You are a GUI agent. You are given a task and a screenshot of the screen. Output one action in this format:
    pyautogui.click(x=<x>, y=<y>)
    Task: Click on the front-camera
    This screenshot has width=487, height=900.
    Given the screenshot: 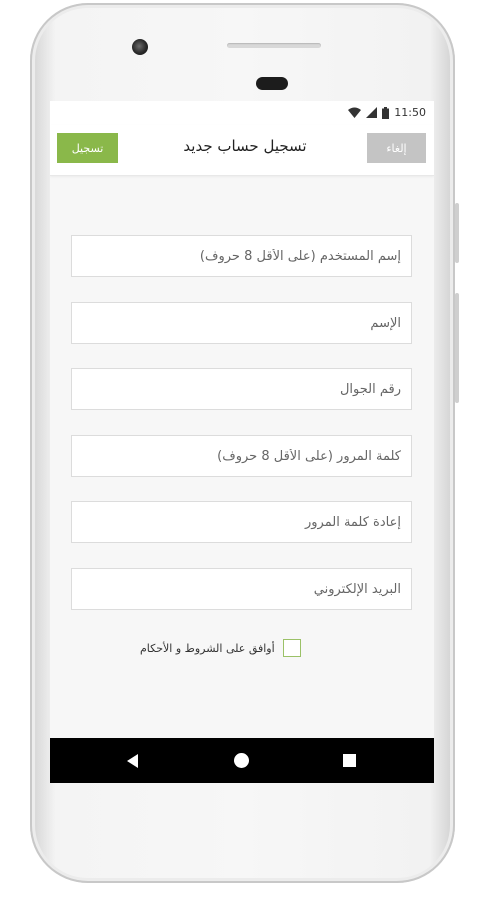 What is the action you would take?
    pyautogui.click(x=140, y=47)
    